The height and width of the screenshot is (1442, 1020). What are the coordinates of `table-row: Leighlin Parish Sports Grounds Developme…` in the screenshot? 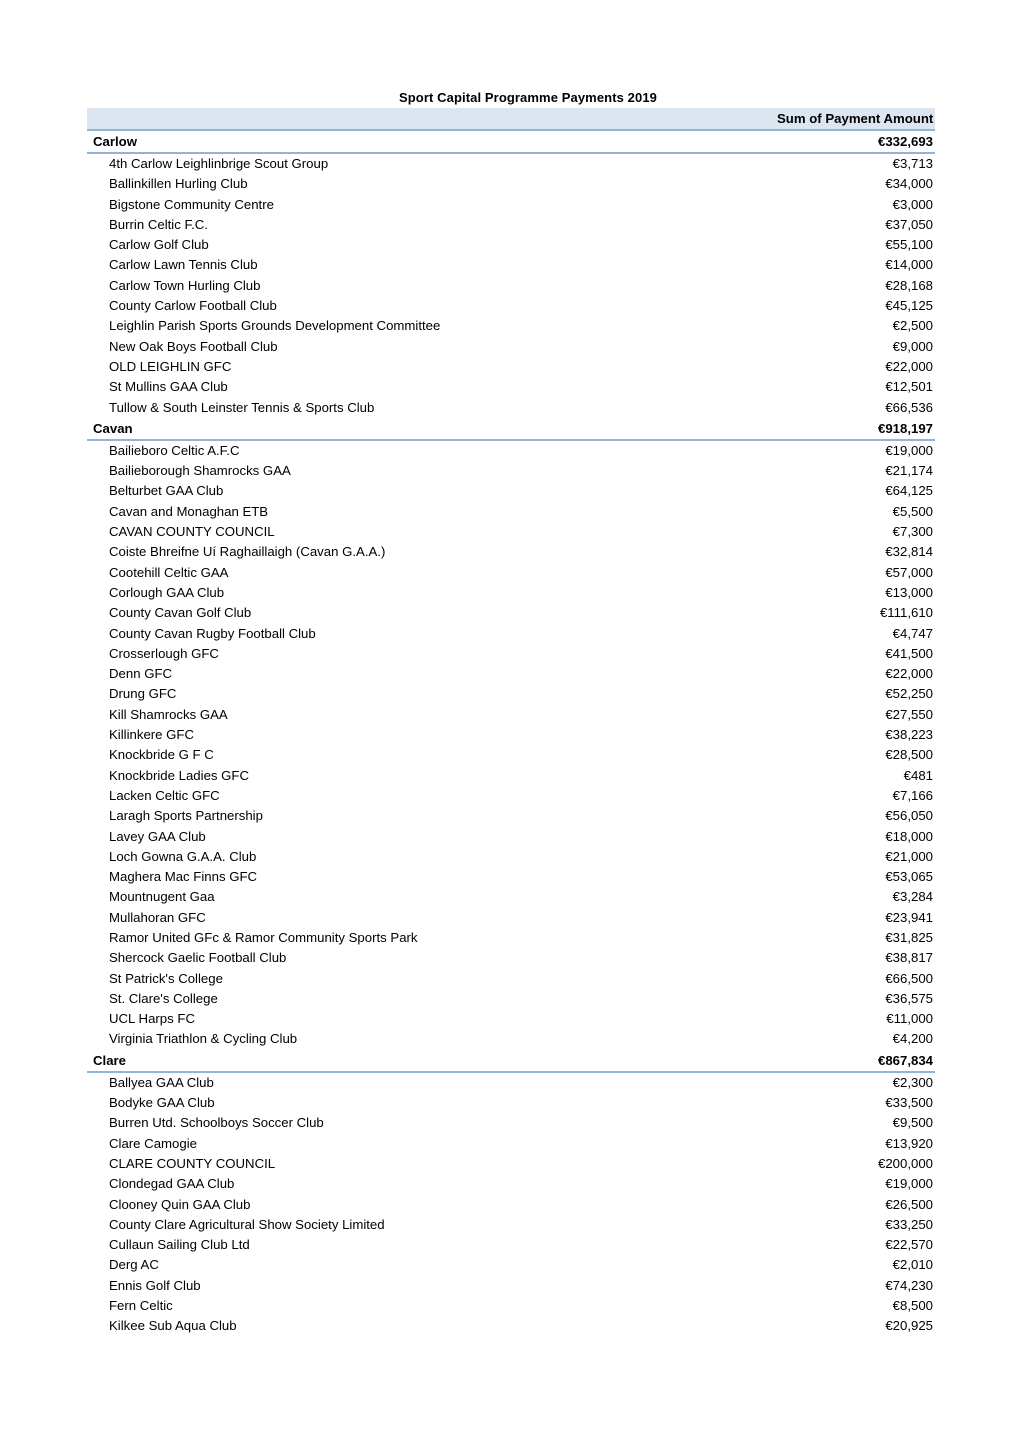 It's located at (511, 326).